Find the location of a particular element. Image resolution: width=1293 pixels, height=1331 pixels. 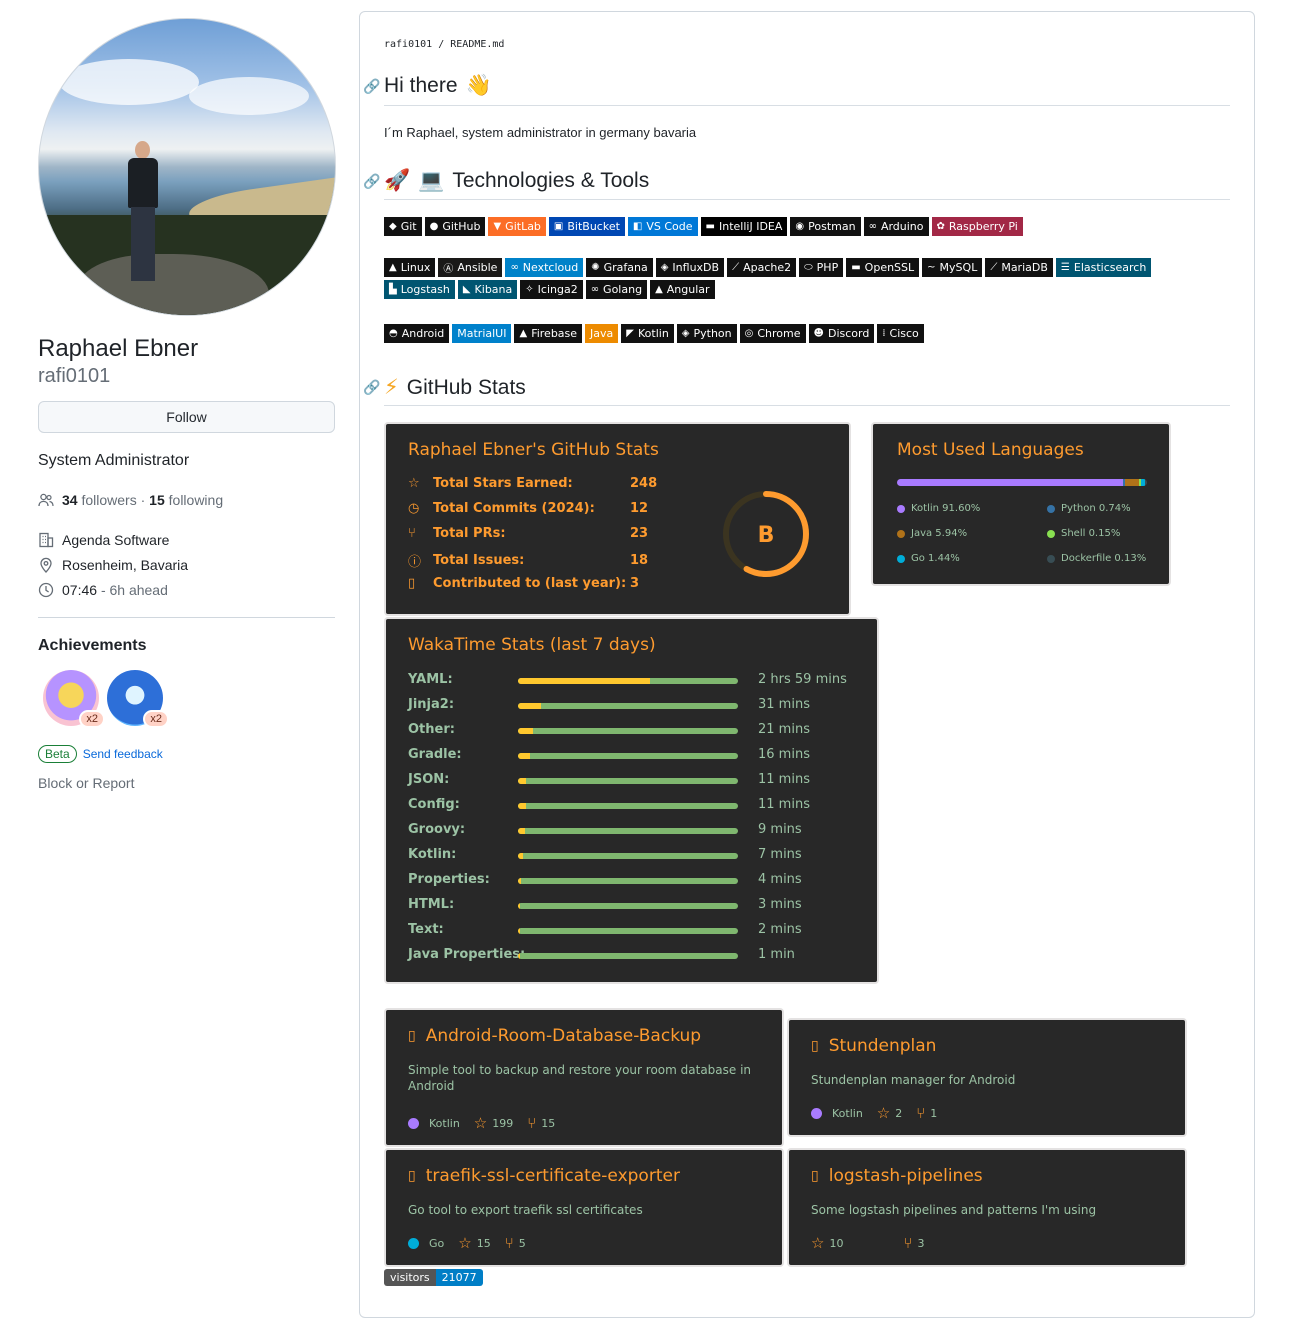

tech-badge-git: ◆ Git is located at coordinates (403, 226).